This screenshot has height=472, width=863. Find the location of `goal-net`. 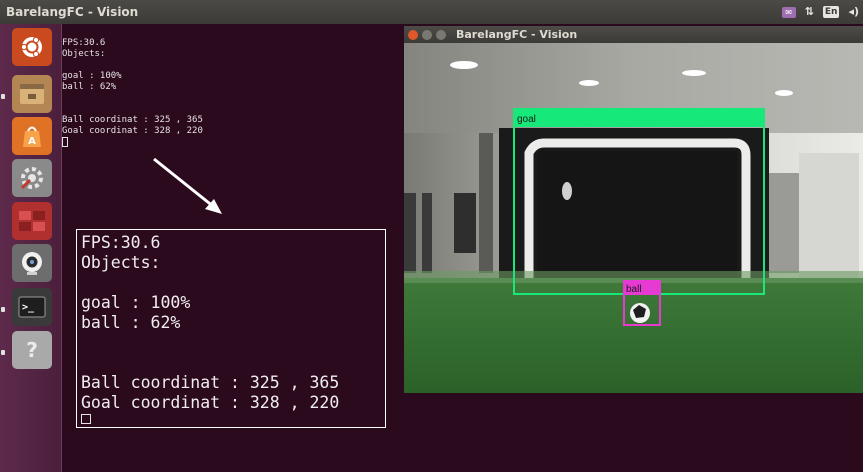

goal-net is located at coordinates (637, 216).